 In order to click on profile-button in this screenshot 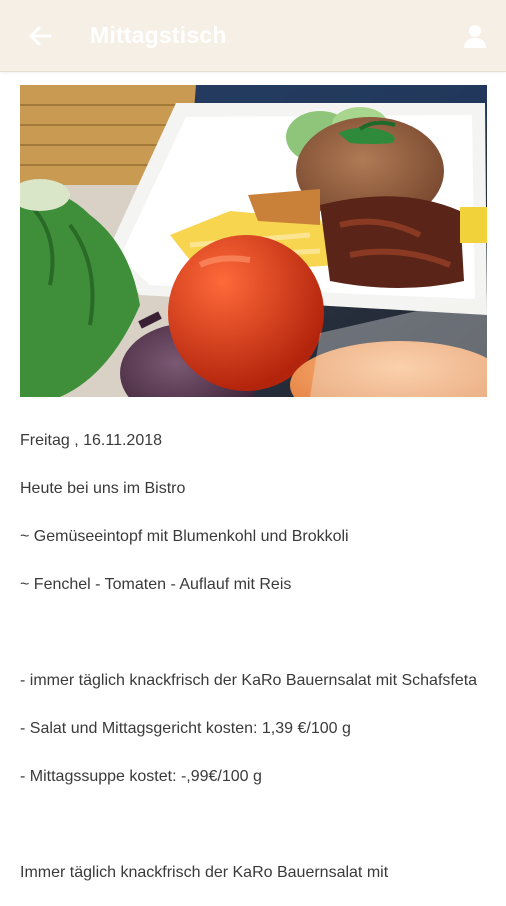, I will do `click(475, 36)`.